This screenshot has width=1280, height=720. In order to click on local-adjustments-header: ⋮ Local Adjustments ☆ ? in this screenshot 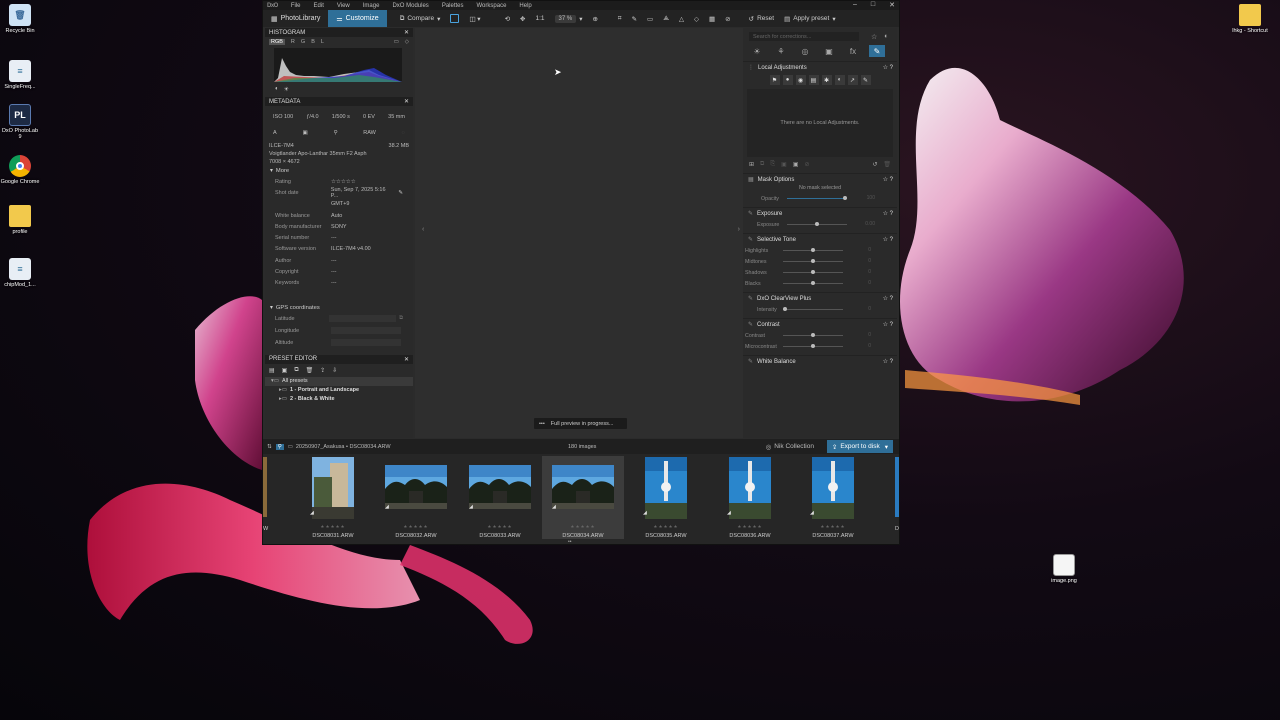, I will do `click(820, 67)`.